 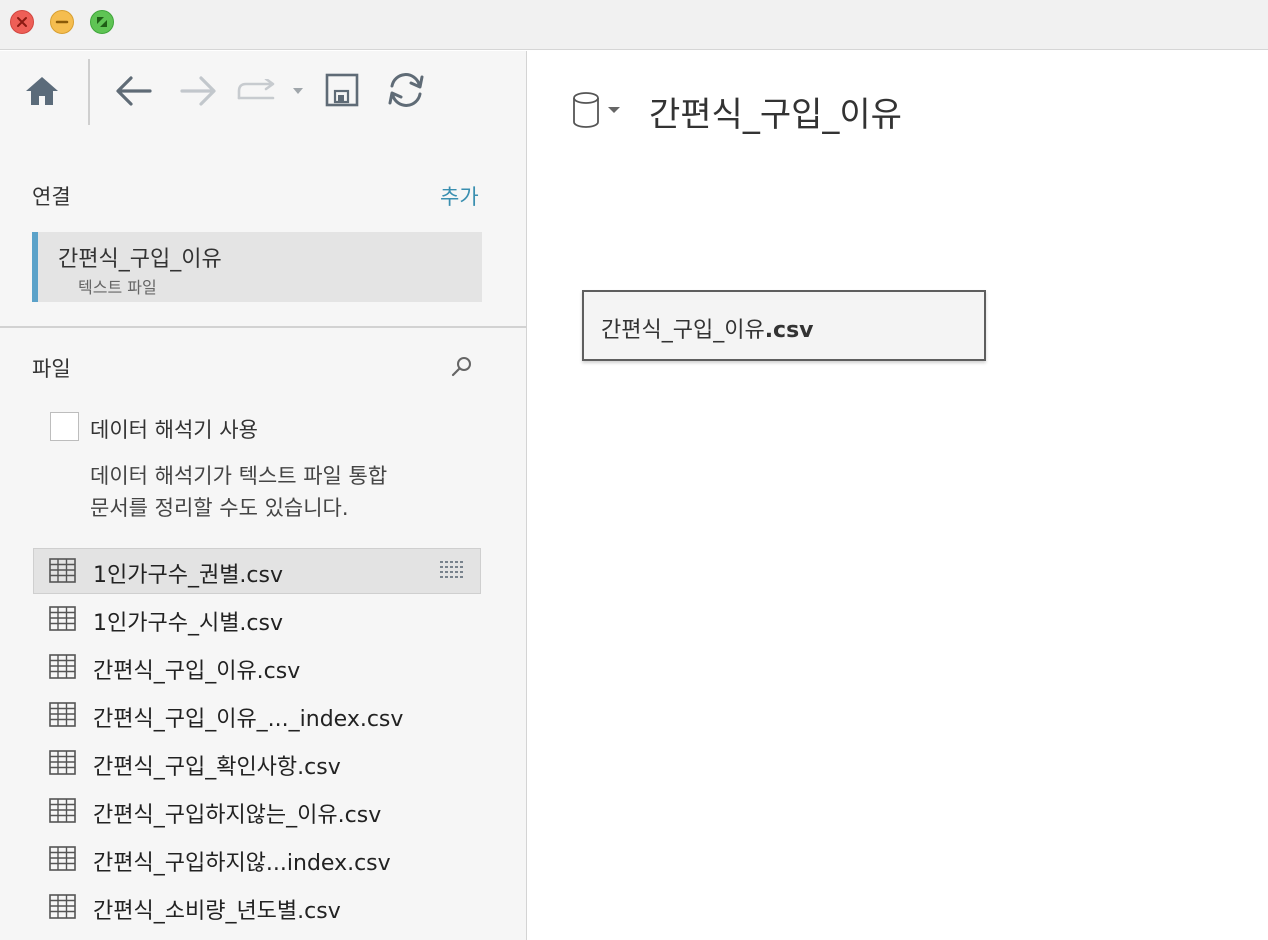 I want to click on datasource-title: 간편식_구입_이유, so click(x=775, y=111).